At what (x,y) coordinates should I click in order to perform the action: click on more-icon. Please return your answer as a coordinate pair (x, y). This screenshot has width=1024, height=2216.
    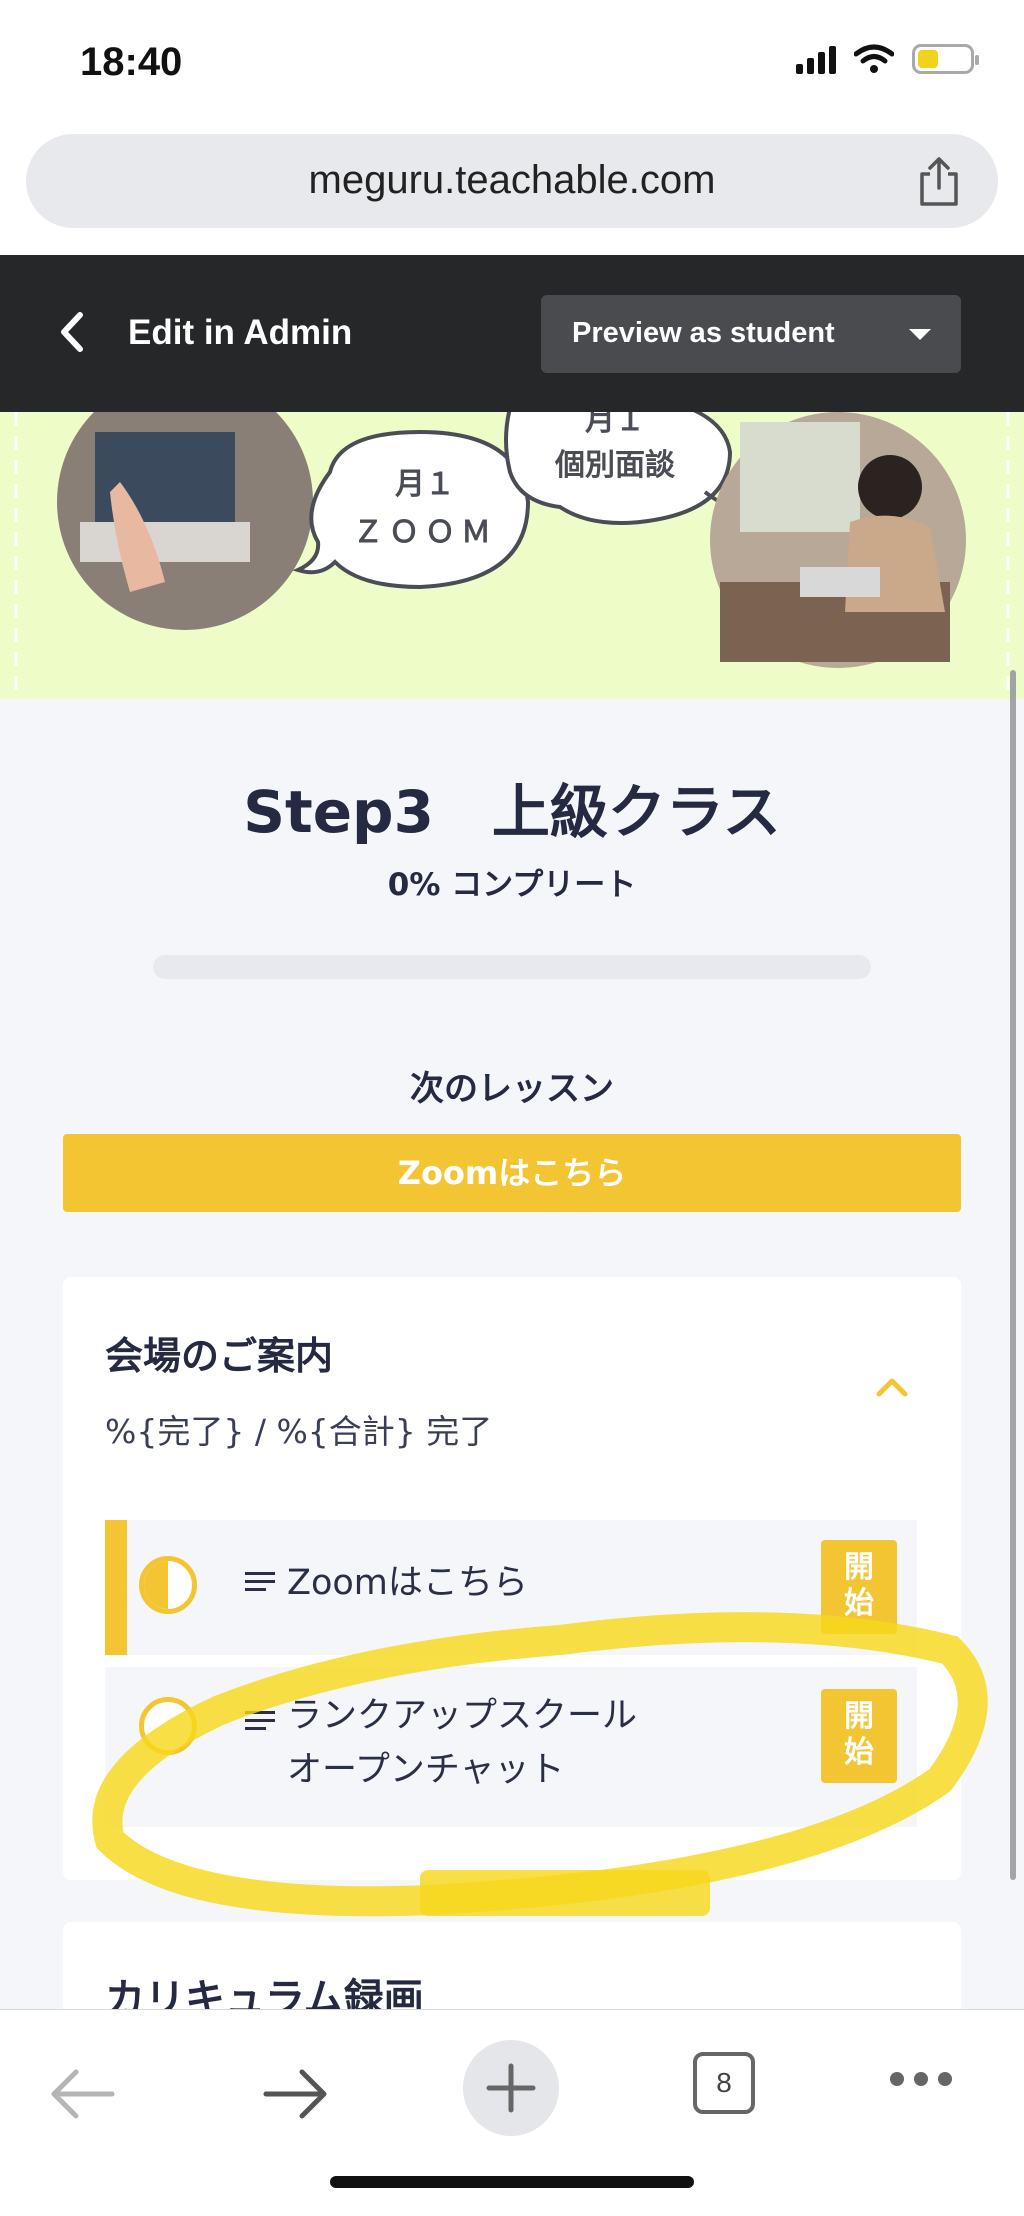
    Looking at the image, I should click on (921, 2082).